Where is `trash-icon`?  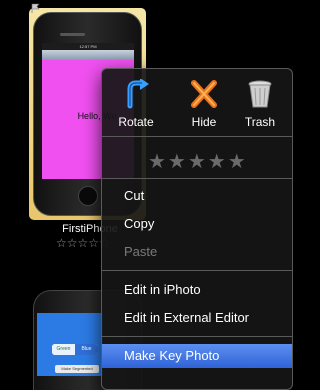
trash-icon is located at coordinates (260, 94).